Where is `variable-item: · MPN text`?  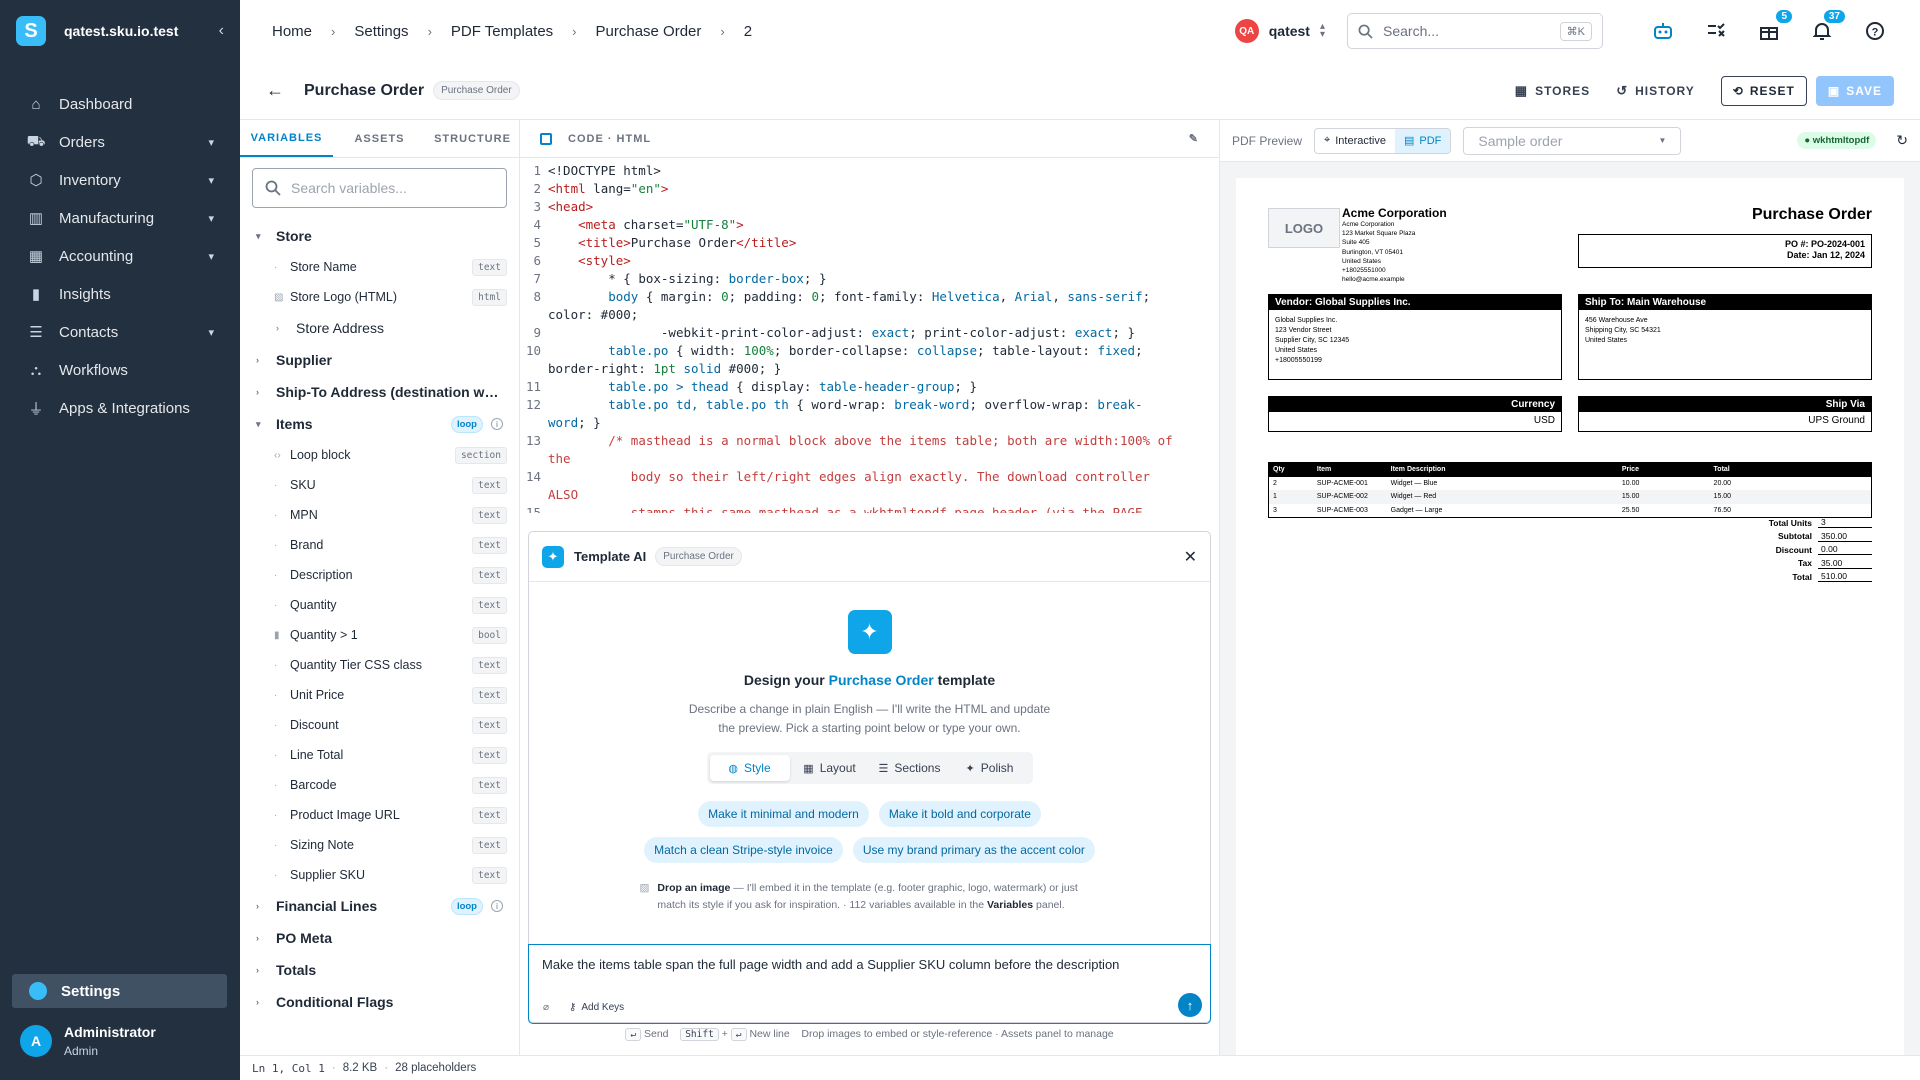
variable-item: · MPN text is located at coordinates (379, 515).